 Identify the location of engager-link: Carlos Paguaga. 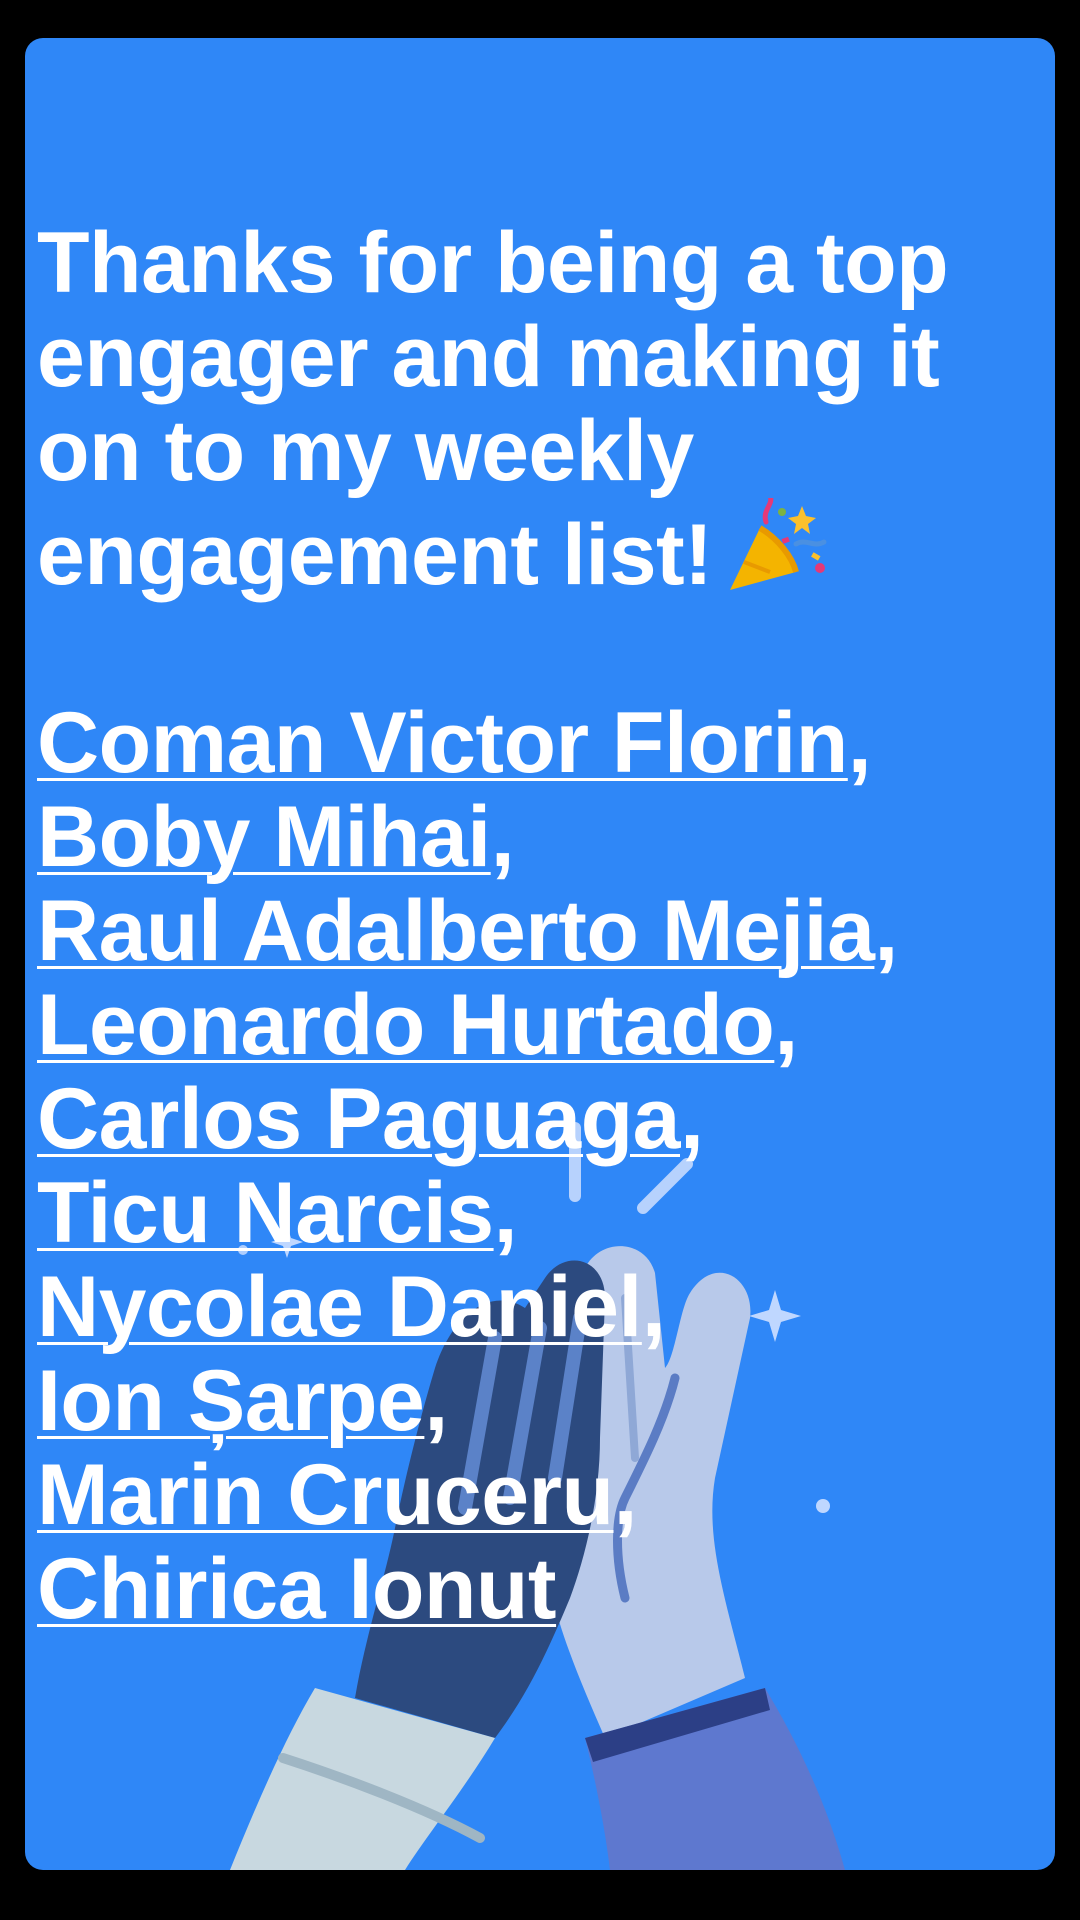
(359, 1119).